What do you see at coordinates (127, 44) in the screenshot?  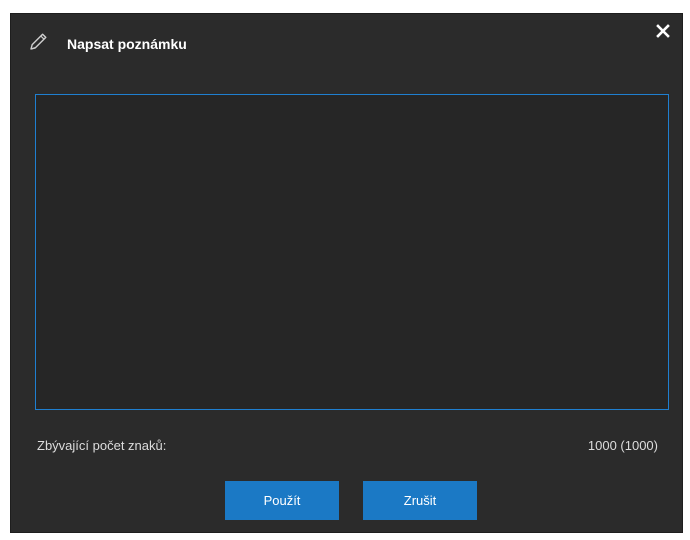 I see `dialog-title: Napsat poznámku` at bounding box center [127, 44].